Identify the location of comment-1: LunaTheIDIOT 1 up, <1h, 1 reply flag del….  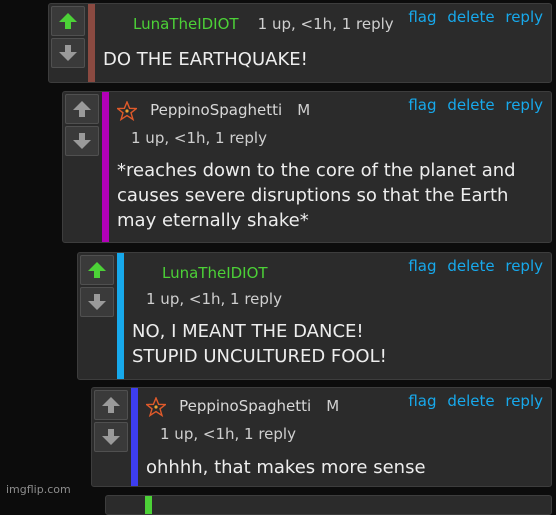
(300, 43).